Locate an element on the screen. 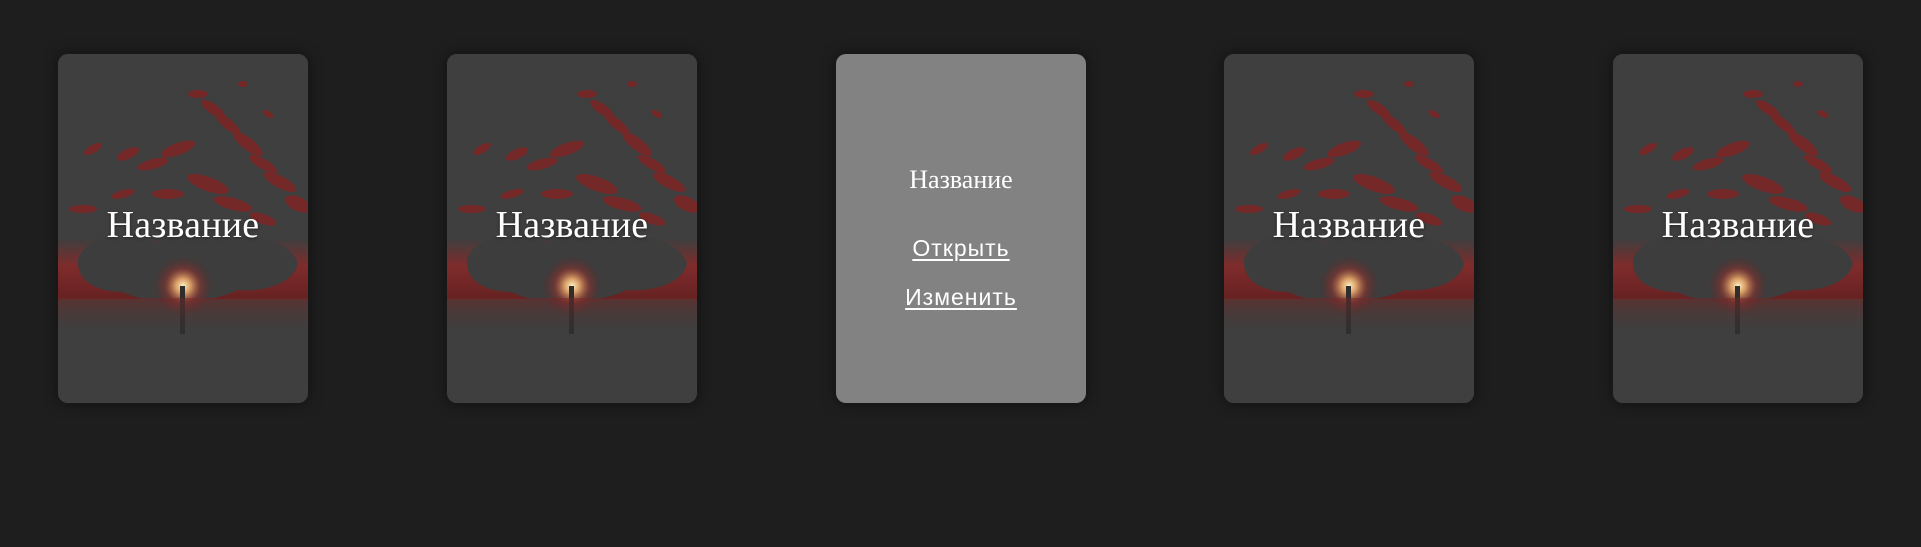 Image resolution: width=1921 pixels, height=547 pixels. card-2: Название is located at coordinates (572, 228).